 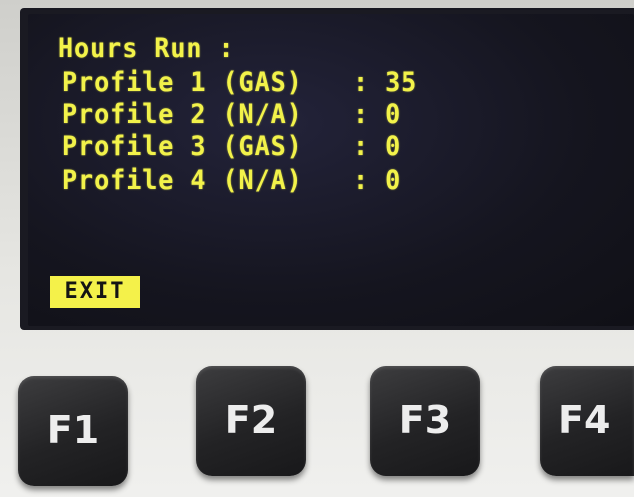 I want to click on profile-1-hours: : 35, so click(x=385, y=82).